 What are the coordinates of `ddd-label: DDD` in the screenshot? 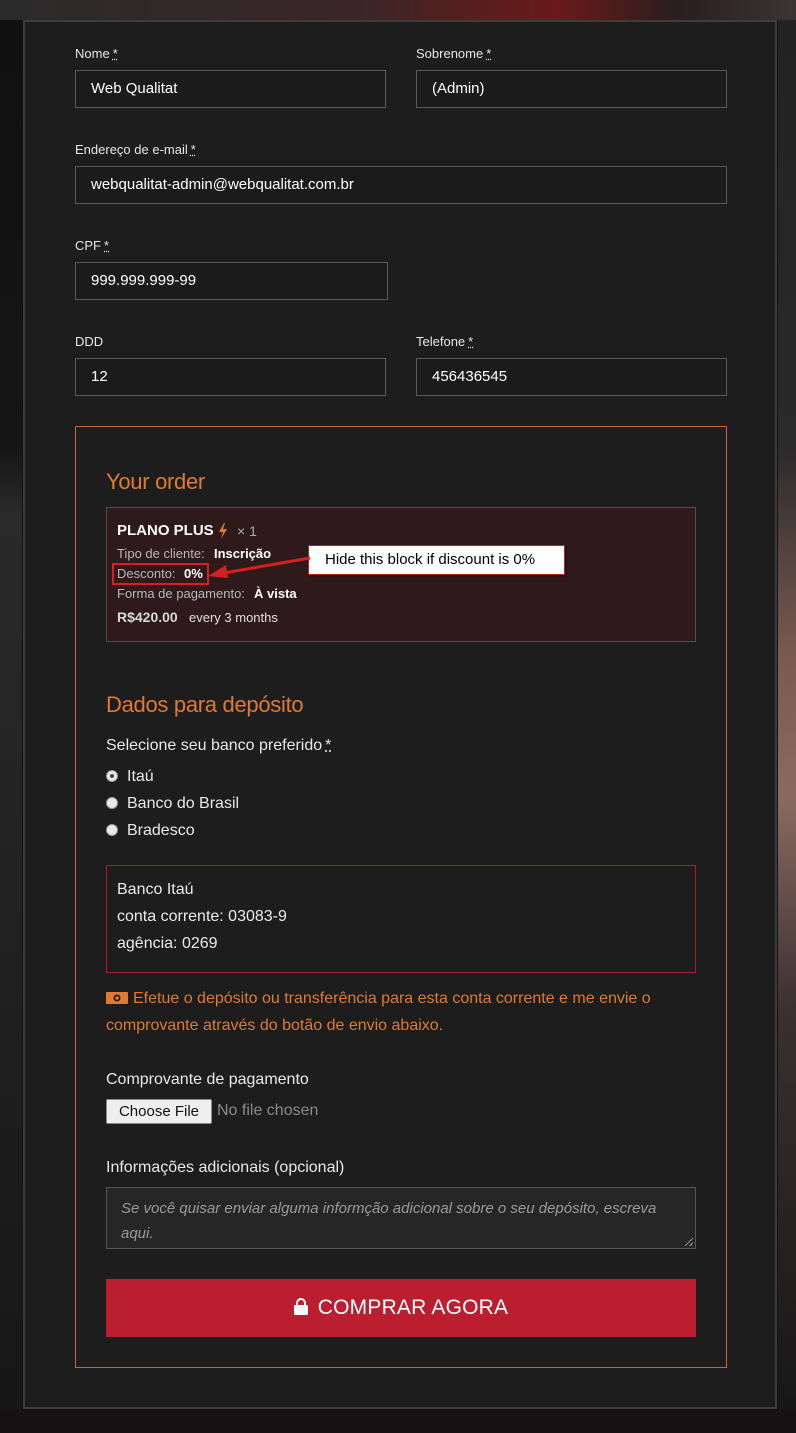 It's located at (89, 341).